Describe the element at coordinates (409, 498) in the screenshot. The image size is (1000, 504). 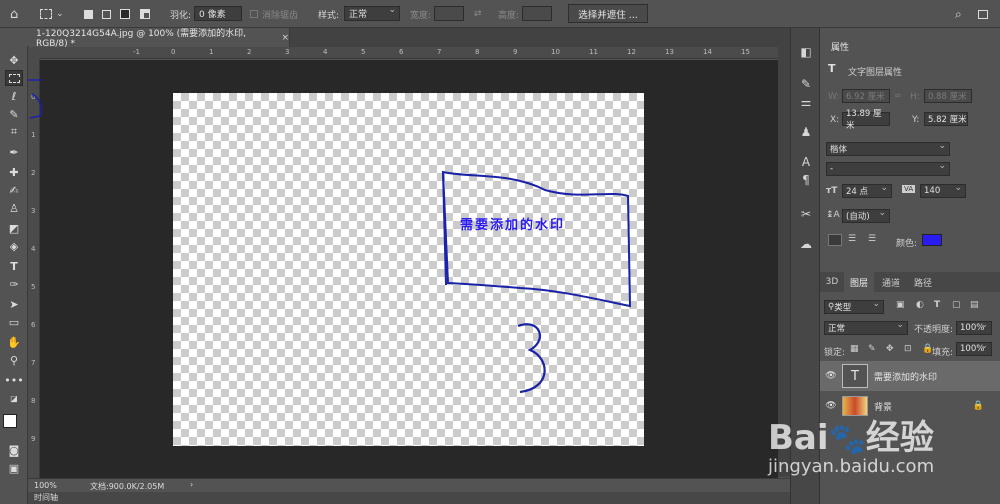
I see `timeline-panel-tab: 时间轴` at that location.